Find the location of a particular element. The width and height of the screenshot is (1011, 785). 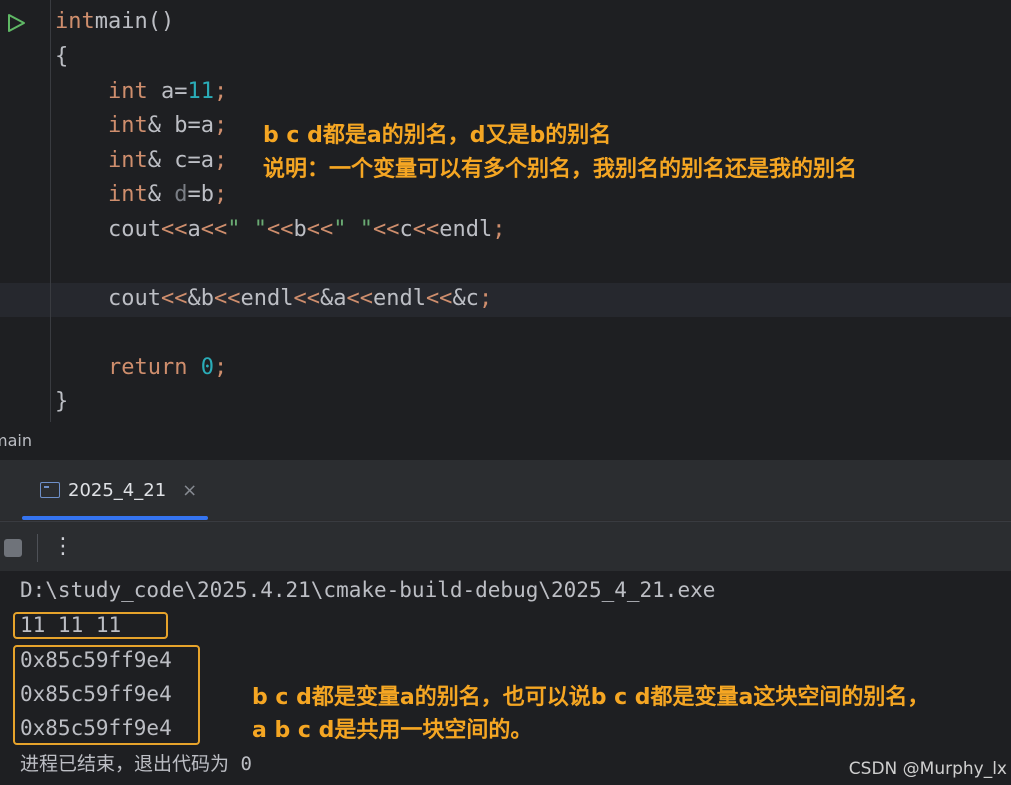

console-values-line: 11 11 11 is located at coordinates (71, 625).